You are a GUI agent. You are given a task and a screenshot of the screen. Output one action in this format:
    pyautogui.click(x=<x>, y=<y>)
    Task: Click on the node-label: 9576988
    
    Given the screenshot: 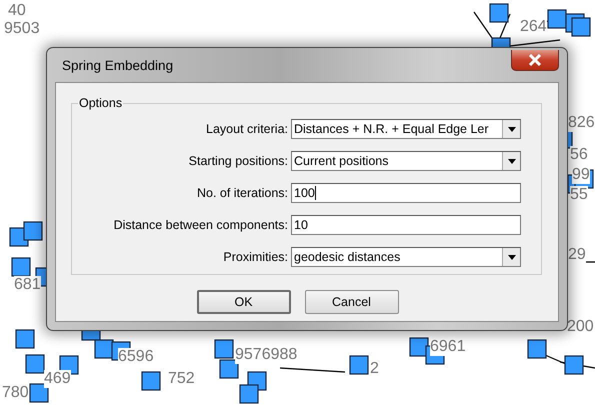 What is the action you would take?
    pyautogui.click(x=266, y=355)
    